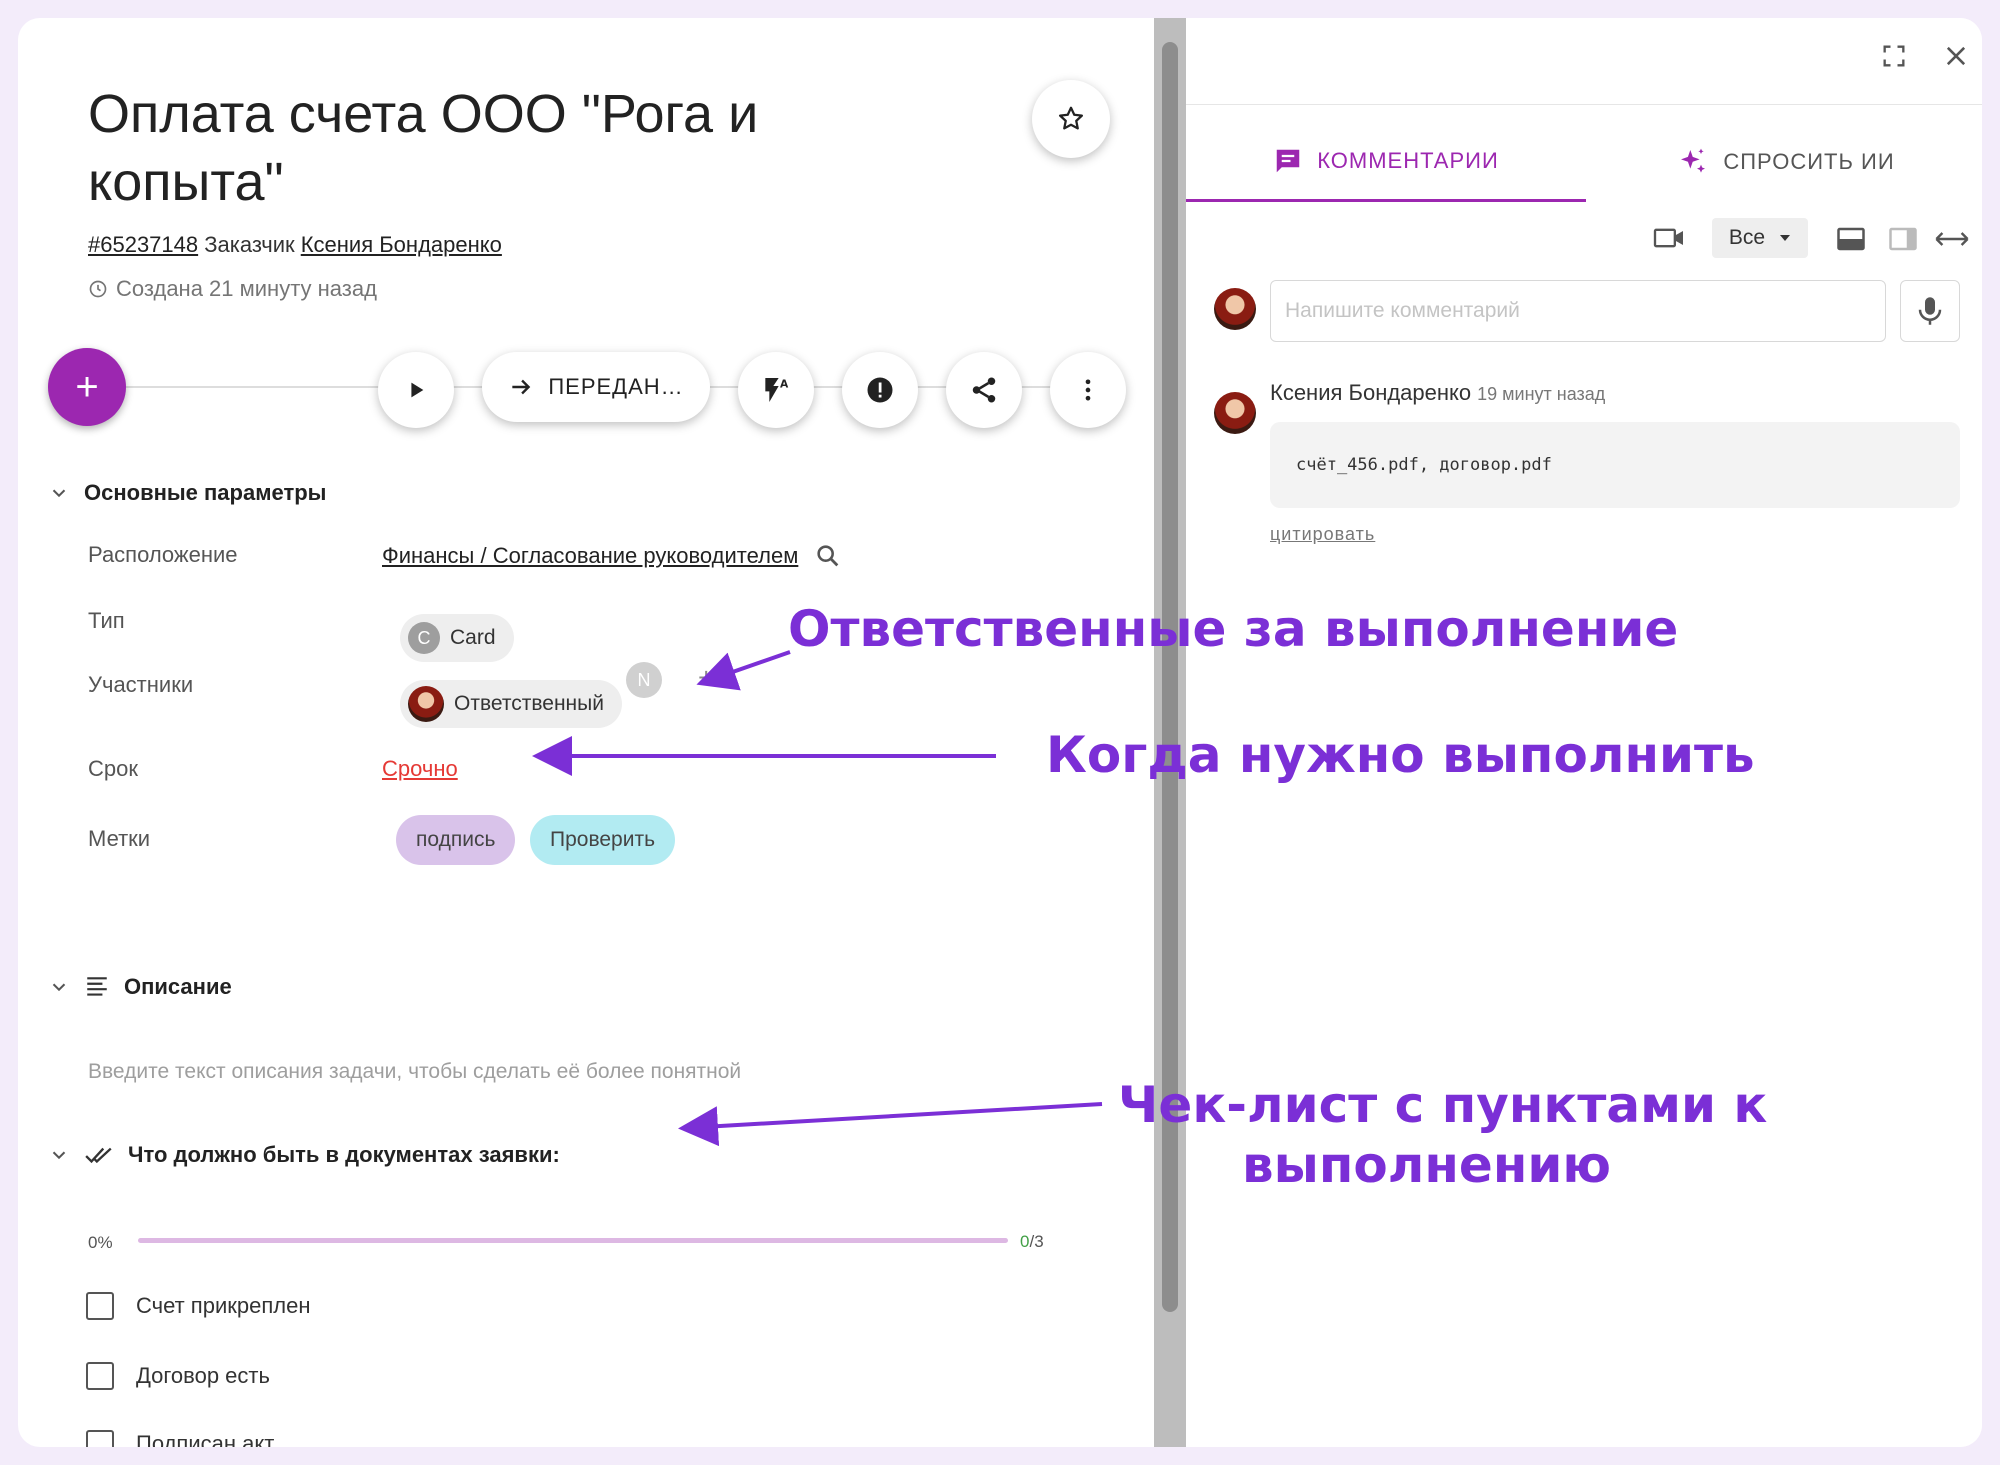 This screenshot has height=1465, width=2000. What do you see at coordinates (98, 289) in the screenshot?
I see `clock-icon` at bounding box center [98, 289].